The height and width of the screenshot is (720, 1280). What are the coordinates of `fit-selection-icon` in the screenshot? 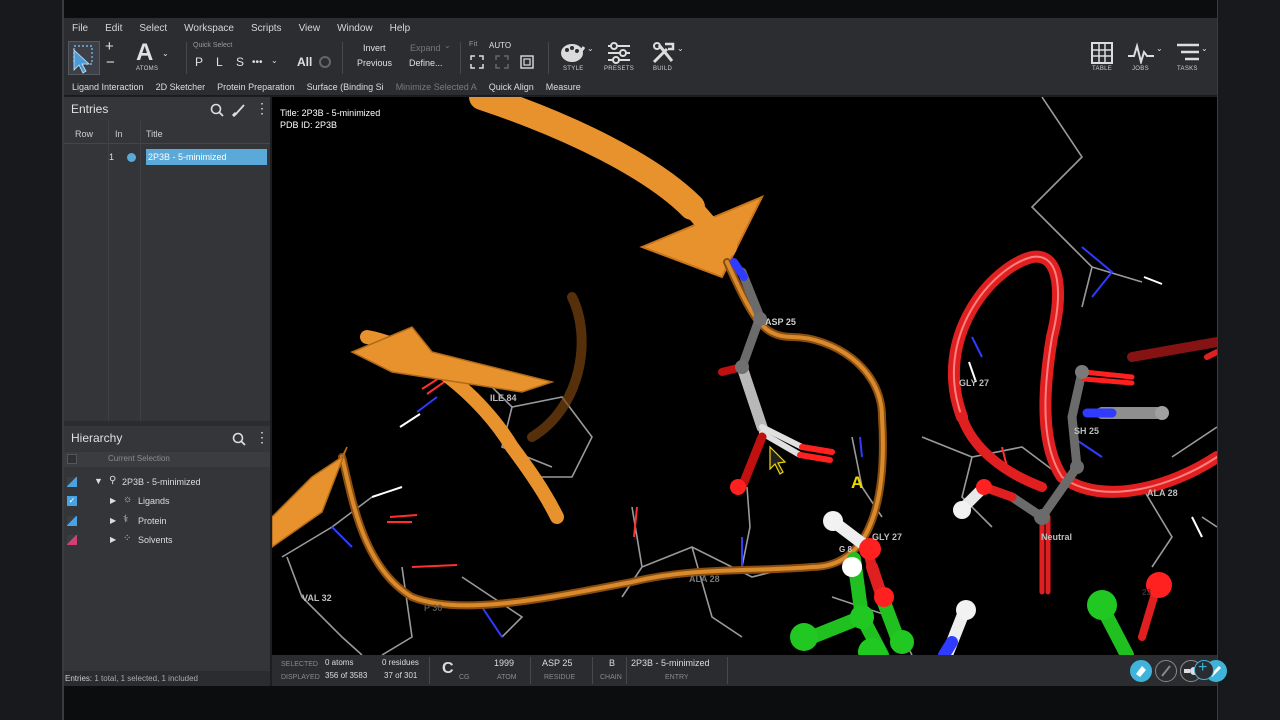 It's located at (502, 62).